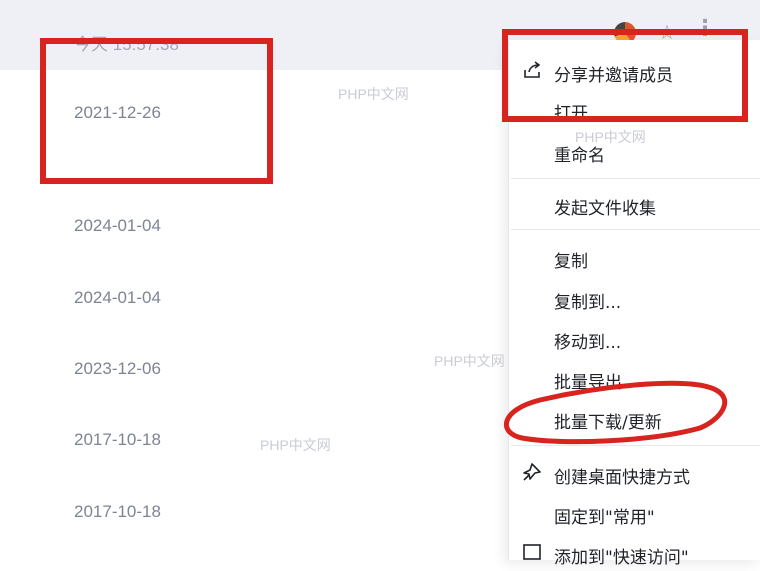  I want to click on annotation-circle, so click(615, 412).